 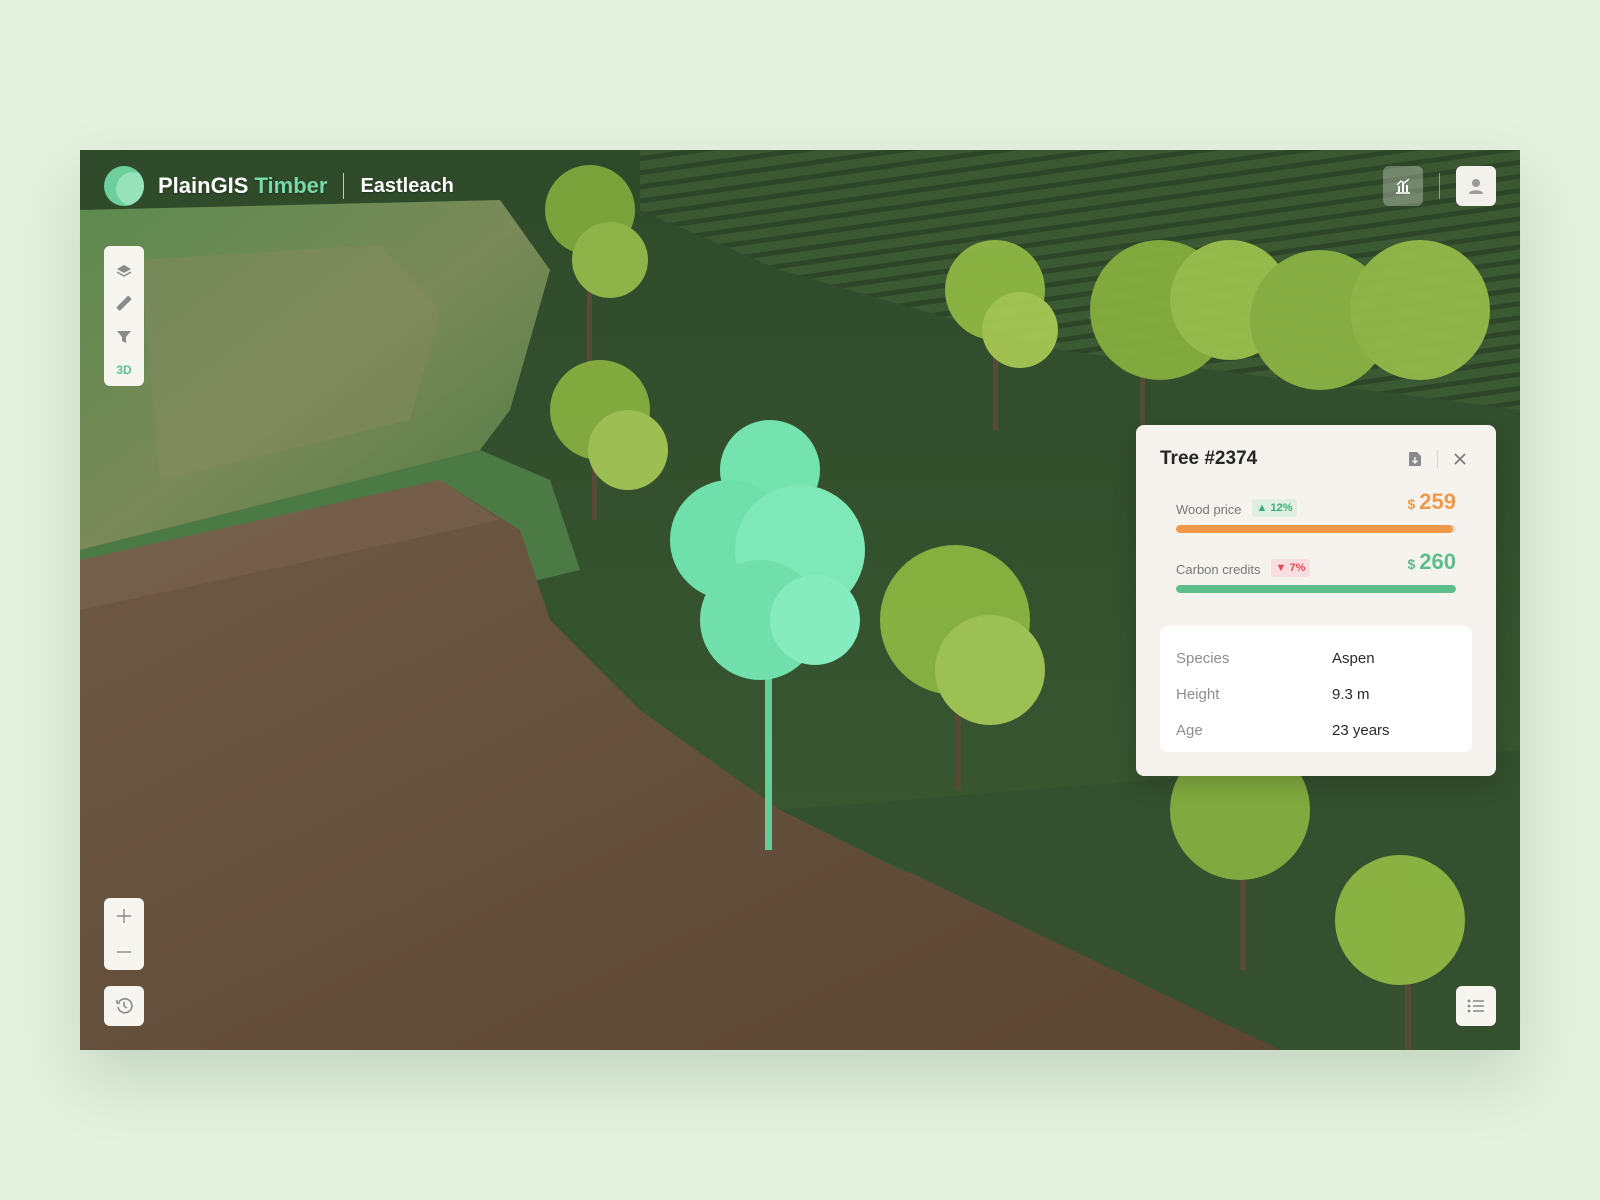 I want to click on filter-button, so click(x=124, y=336).